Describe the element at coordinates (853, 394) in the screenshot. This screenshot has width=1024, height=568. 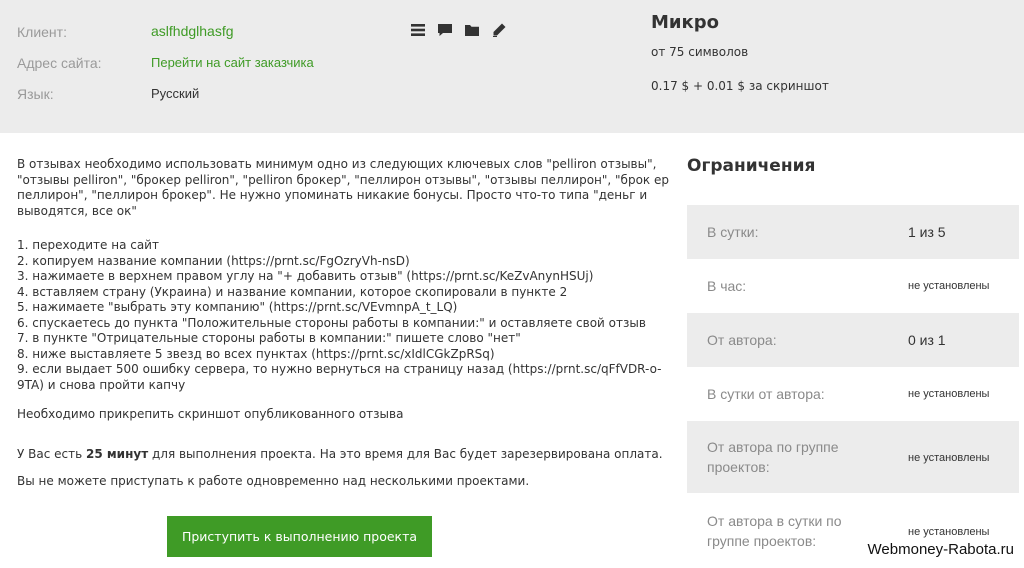
I see `limit-row-author-daily: В сутки от автора: не установлены` at that location.